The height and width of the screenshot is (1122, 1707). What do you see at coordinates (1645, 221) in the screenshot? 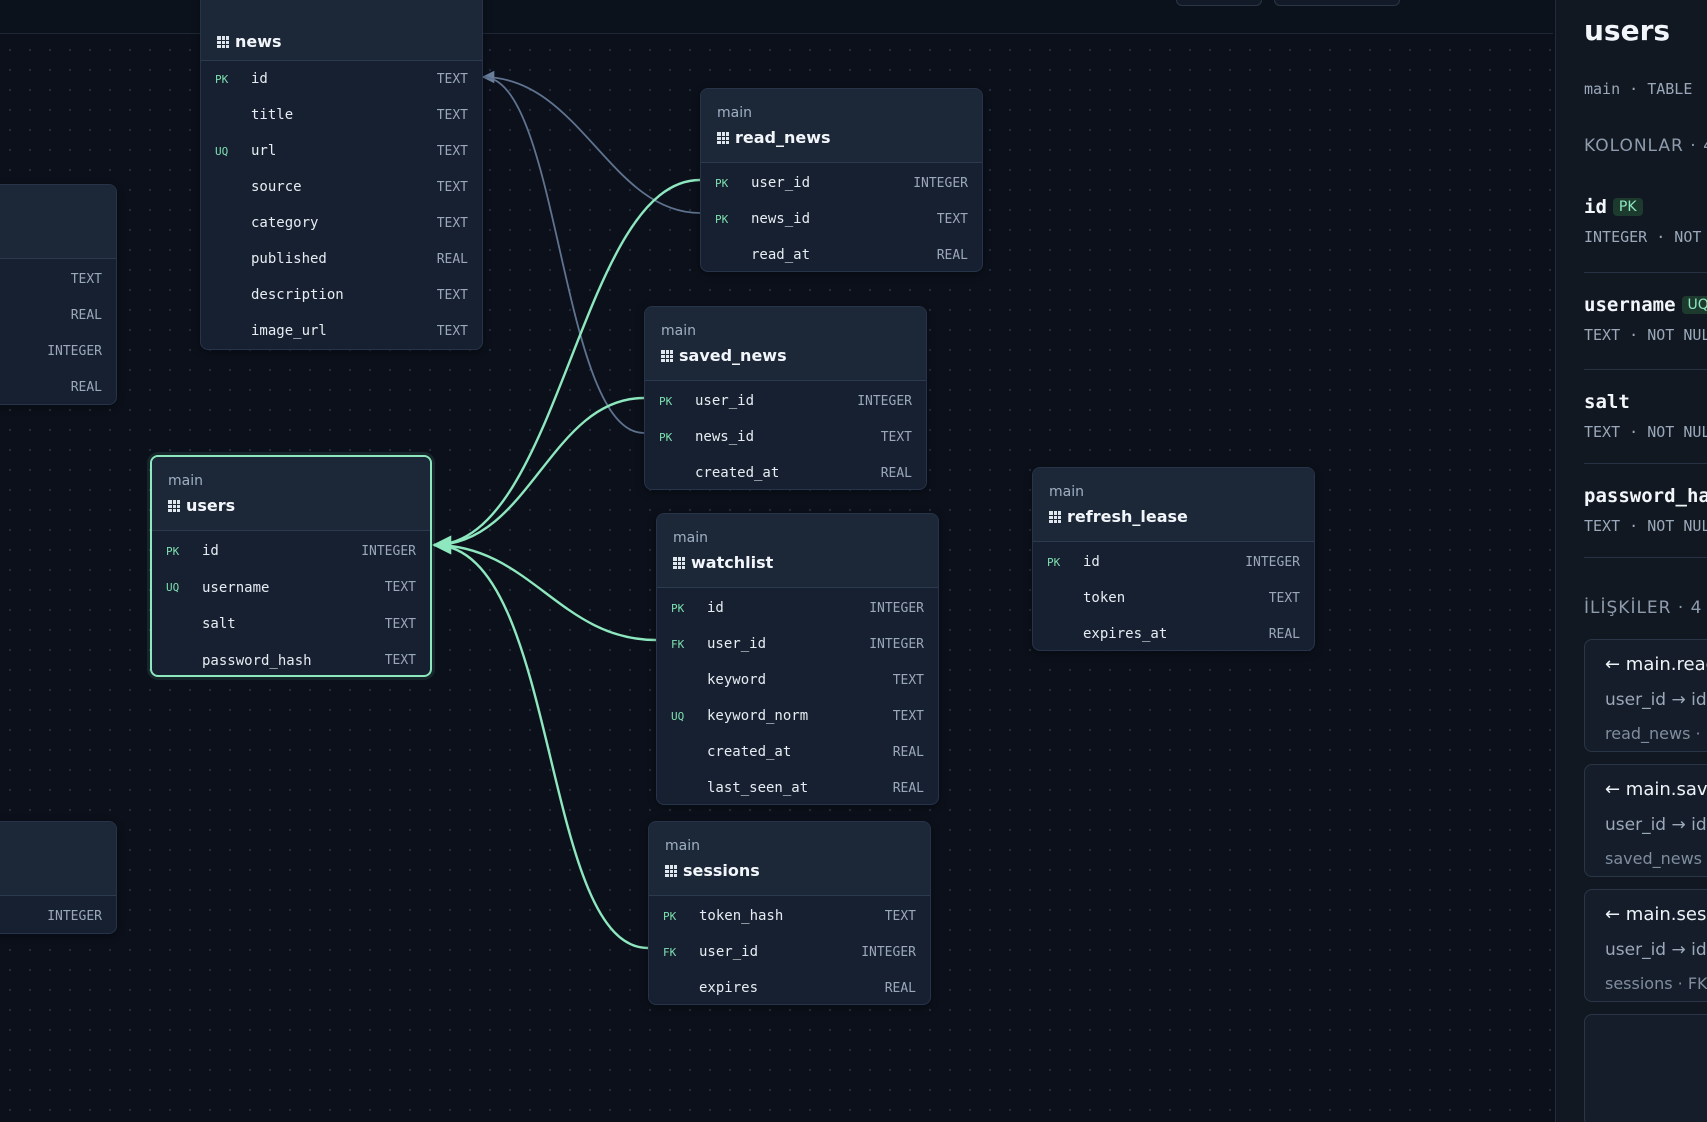
I see `panel-column-id: idPK INTEGER · NOT NULL` at bounding box center [1645, 221].